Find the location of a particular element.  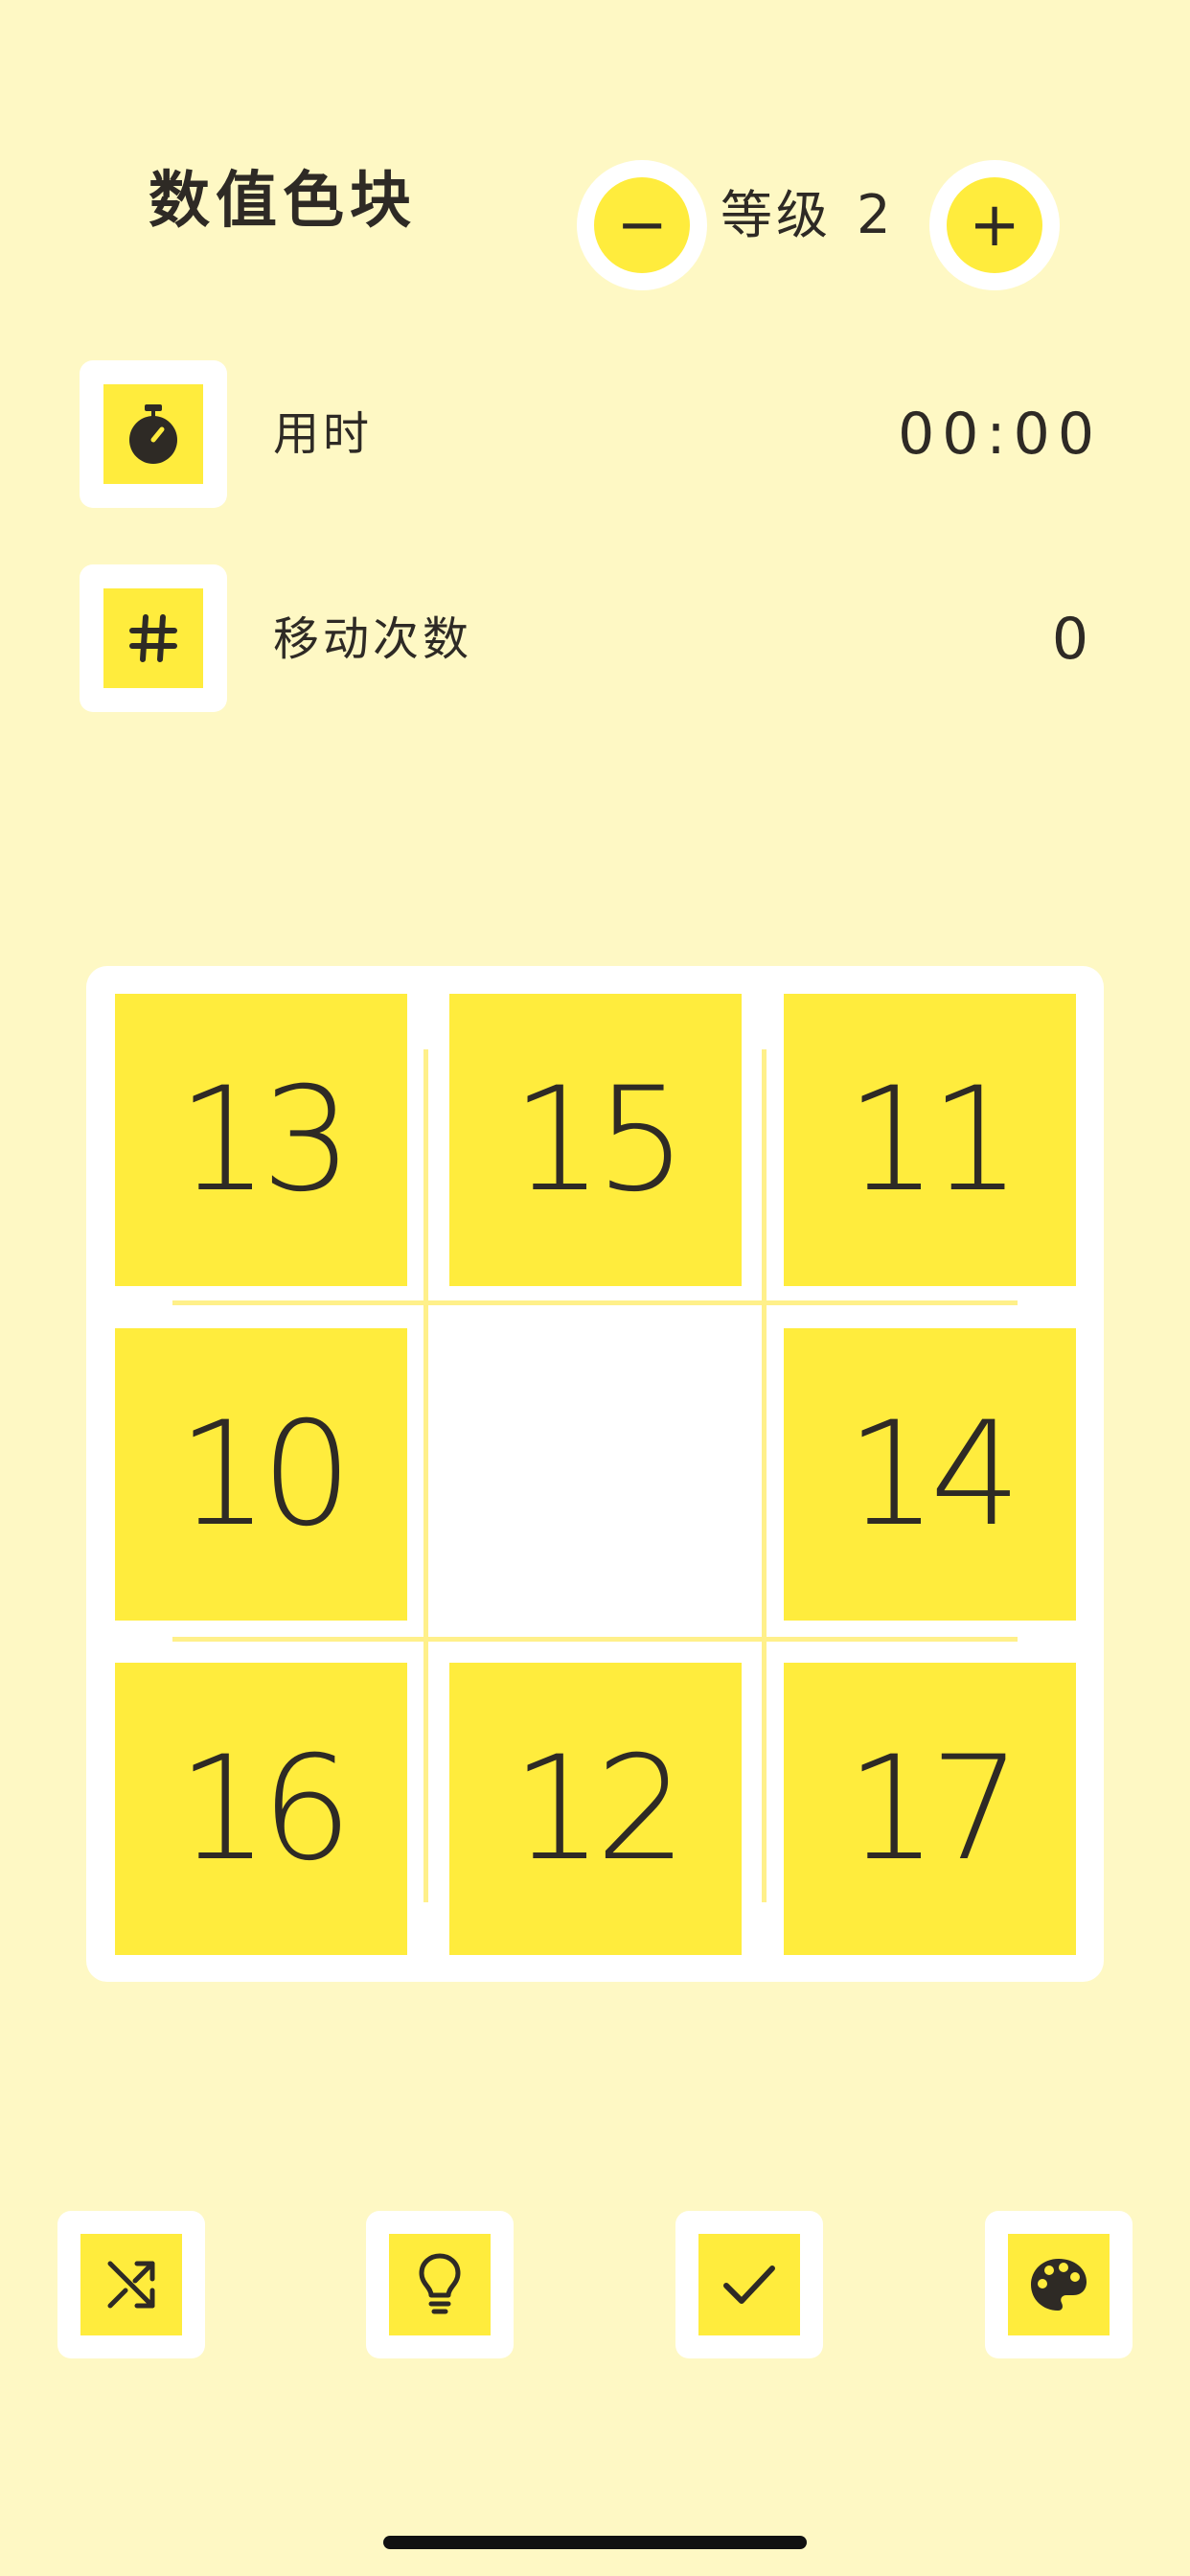

time-label: 用时 is located at coordinates (324, 434).